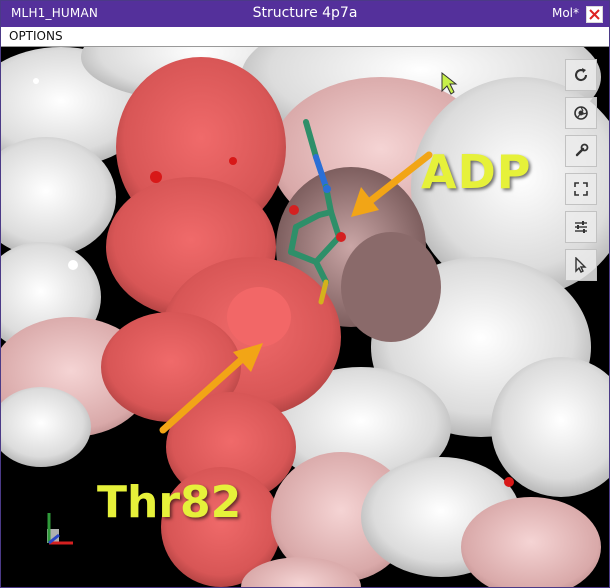 The height and width of the screenshot is (588, 610). I want to click on viewport-toolbar, so click(581, 173).